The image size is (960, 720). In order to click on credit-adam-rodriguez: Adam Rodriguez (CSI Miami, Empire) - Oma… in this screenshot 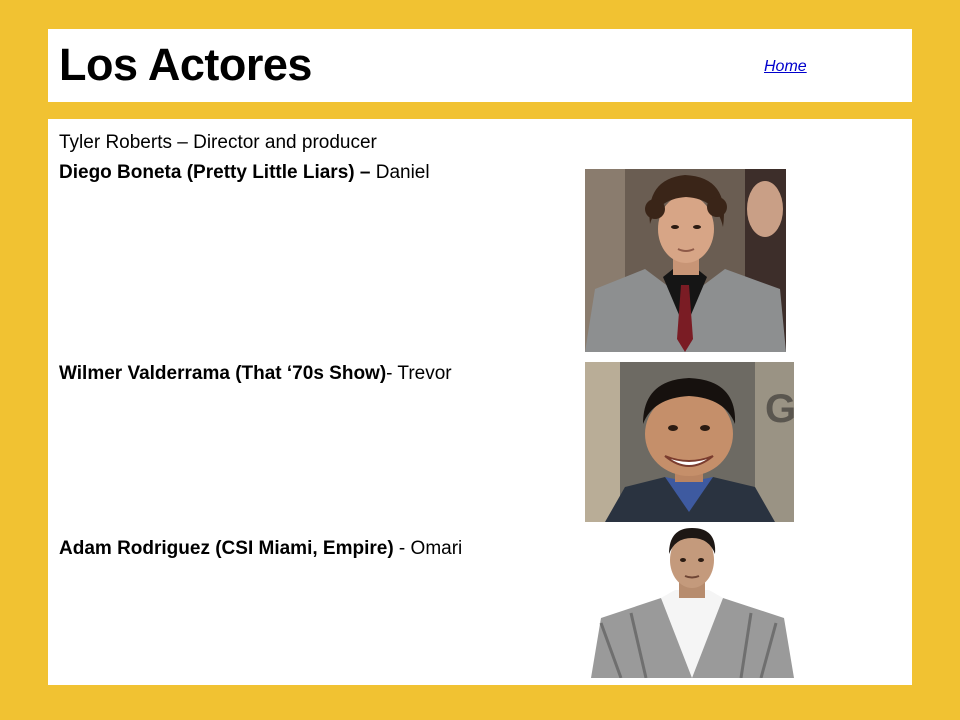, I will do `click(260, 549)`.